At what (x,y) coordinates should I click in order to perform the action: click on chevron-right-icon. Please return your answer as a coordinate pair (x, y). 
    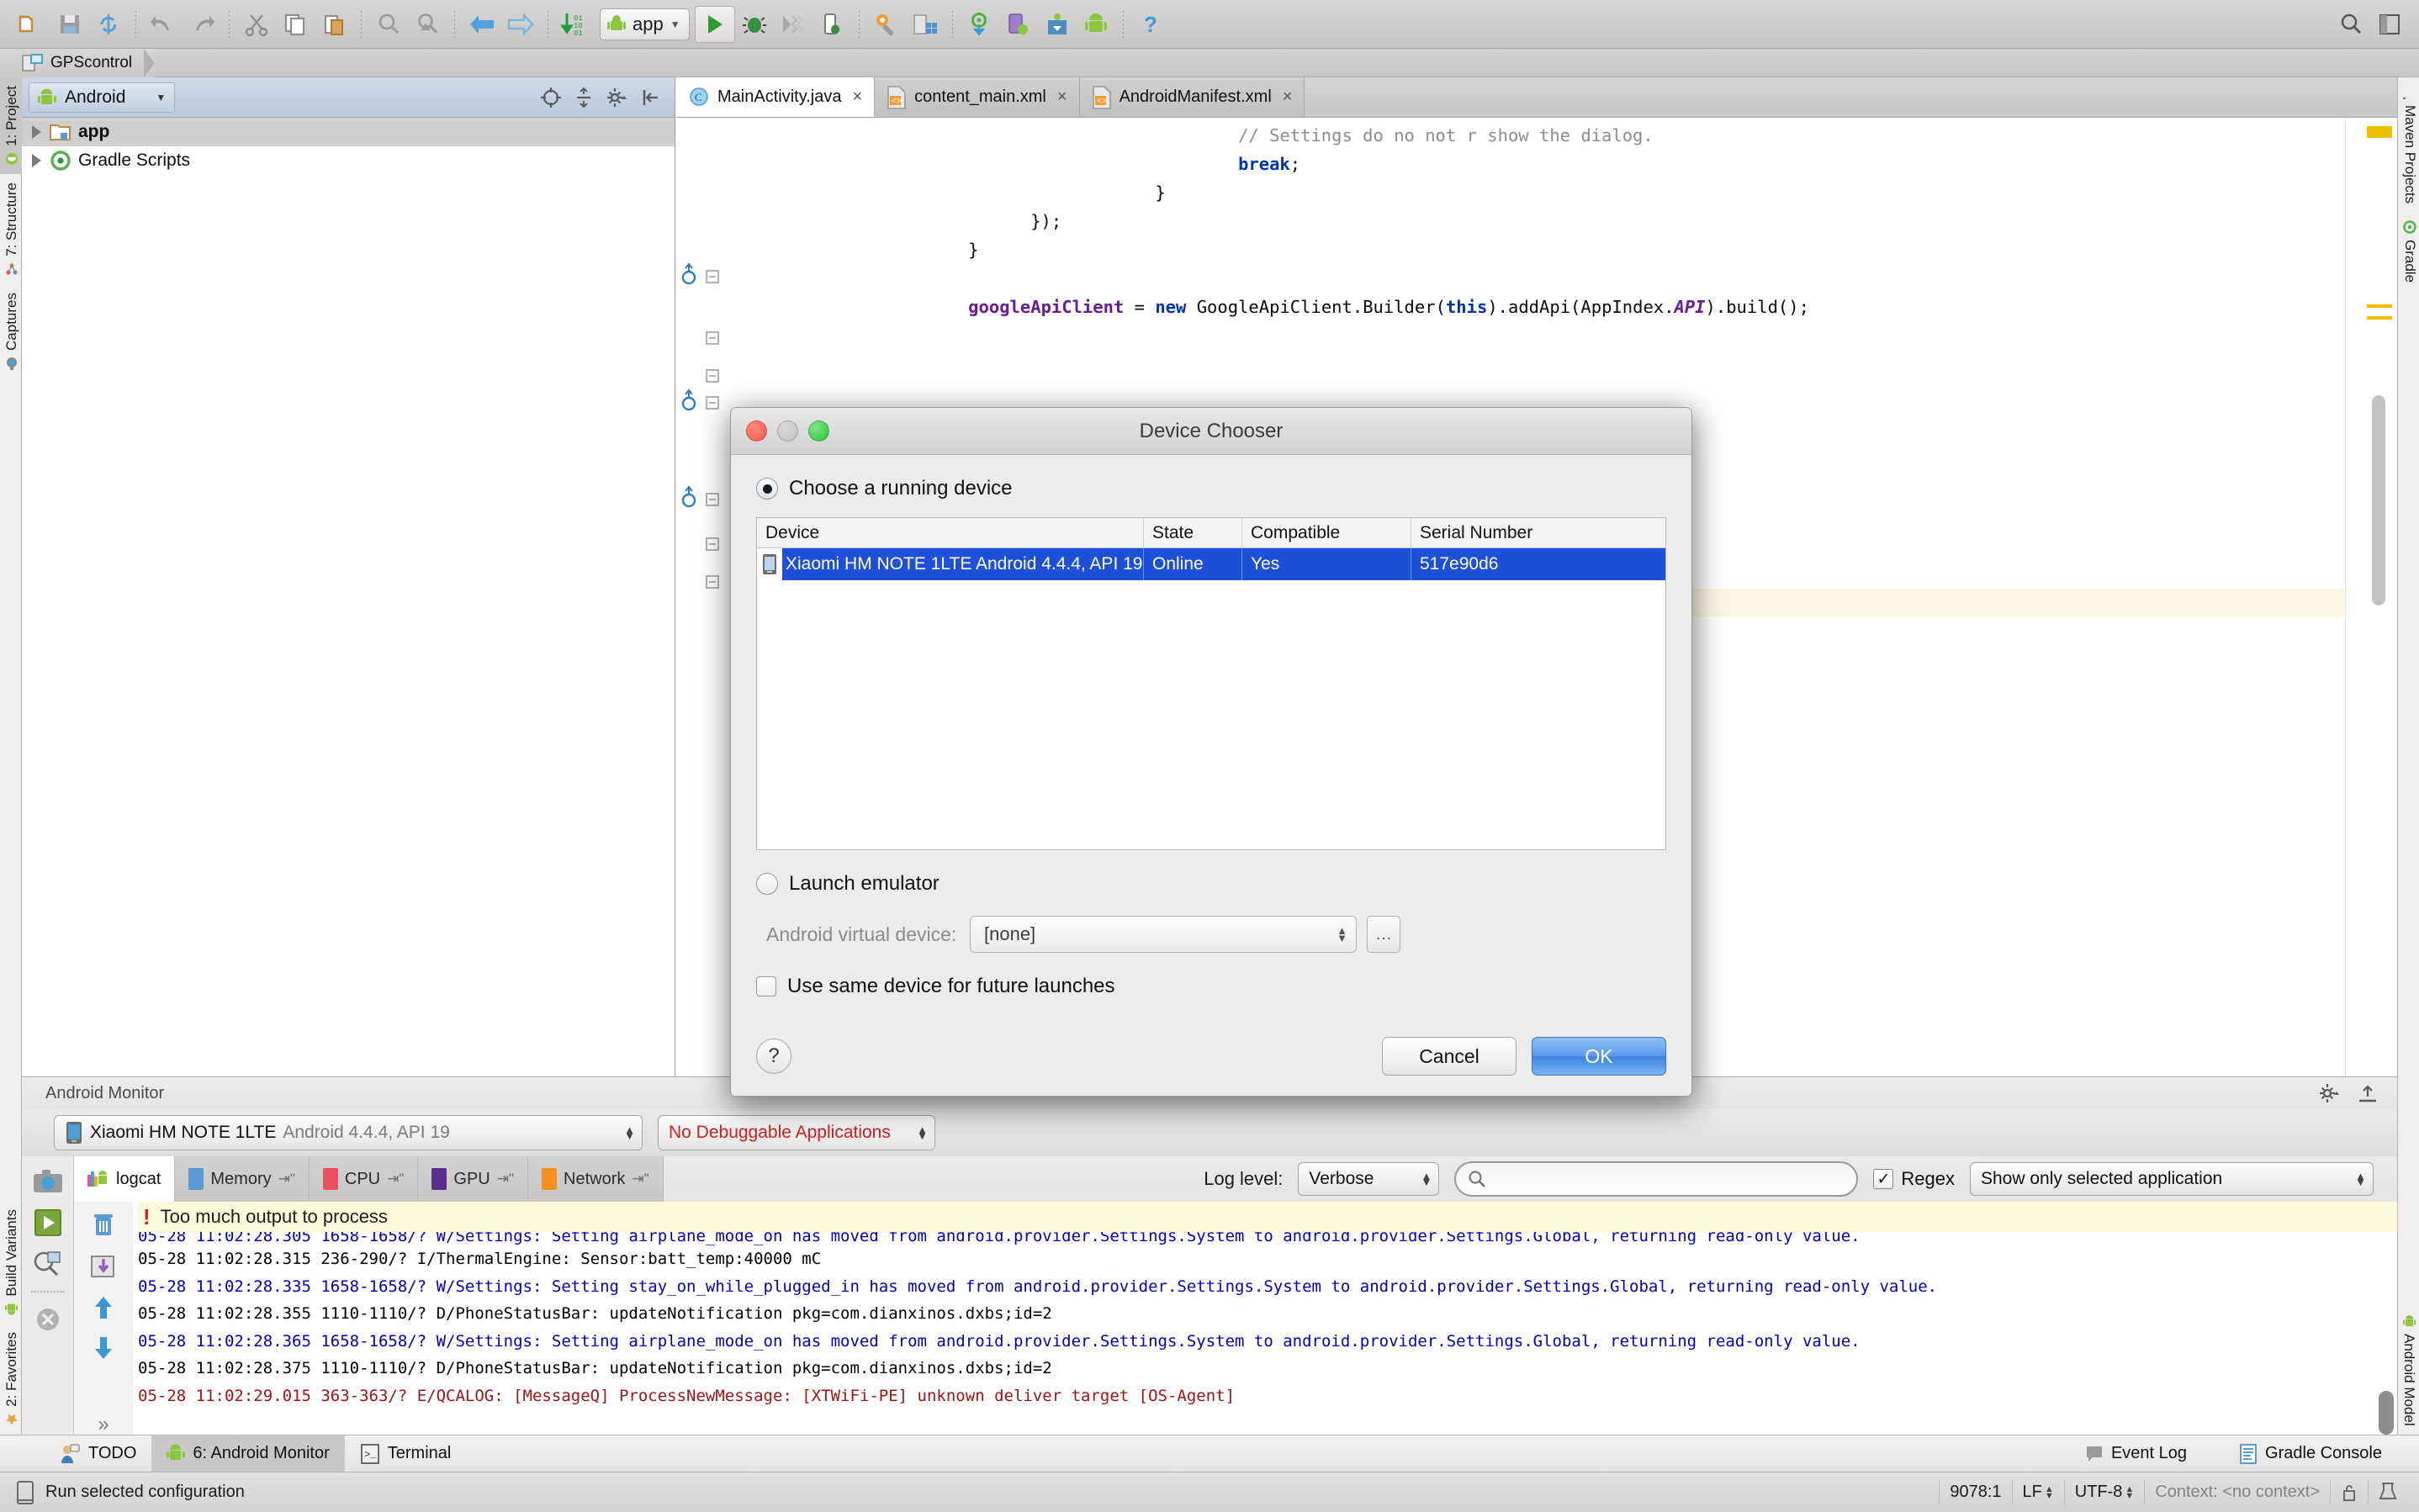
    Looking at the image, I should click on (36, 160).